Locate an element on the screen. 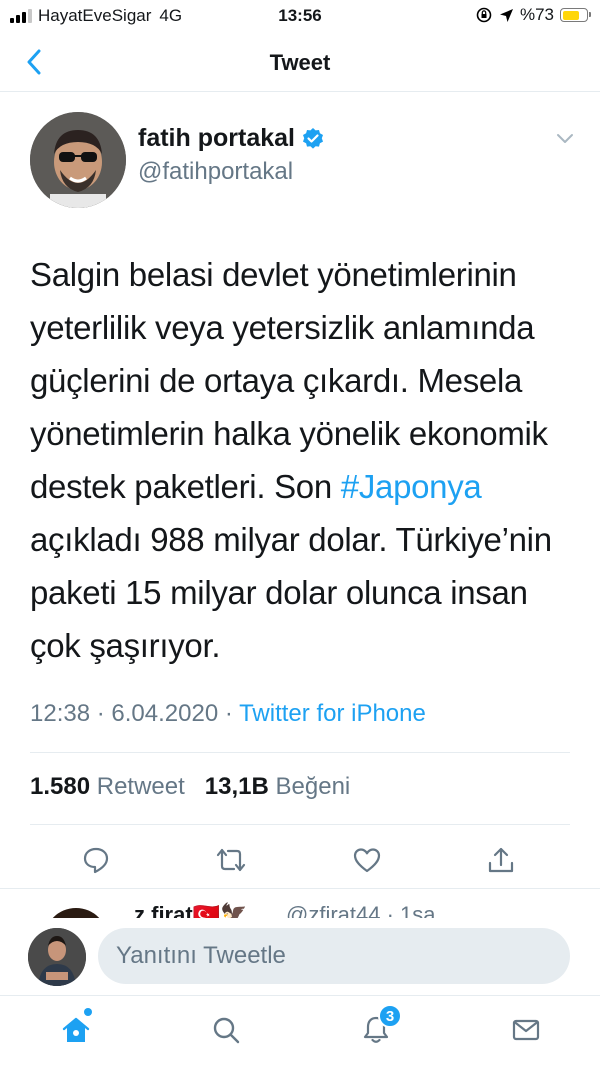 The width and height of the screenshot is (600, 1067). author-name: fatih portakal is located at coordinates (231, 138).